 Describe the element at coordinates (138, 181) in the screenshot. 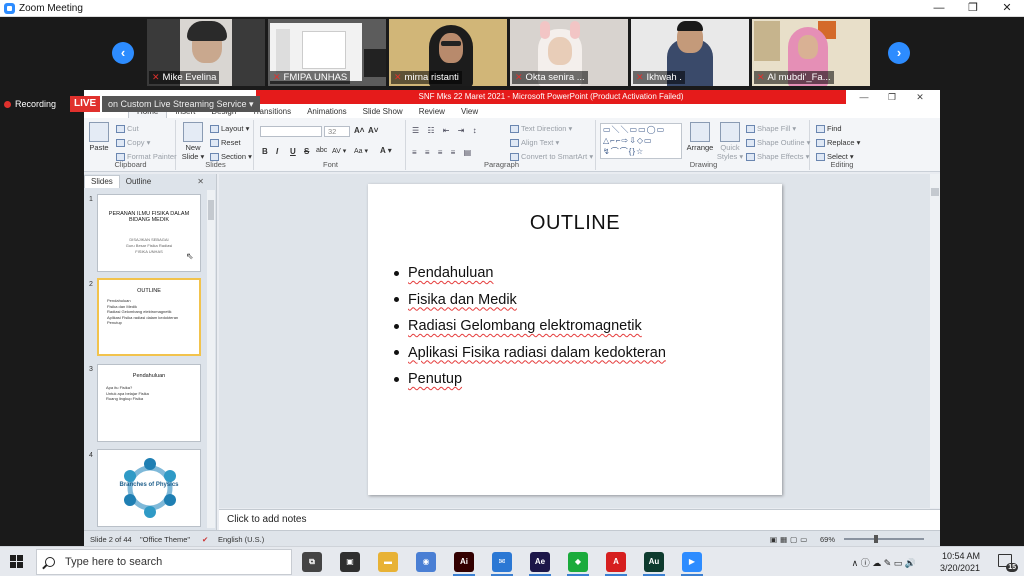

I see `tab-outline: Outline` at that location.